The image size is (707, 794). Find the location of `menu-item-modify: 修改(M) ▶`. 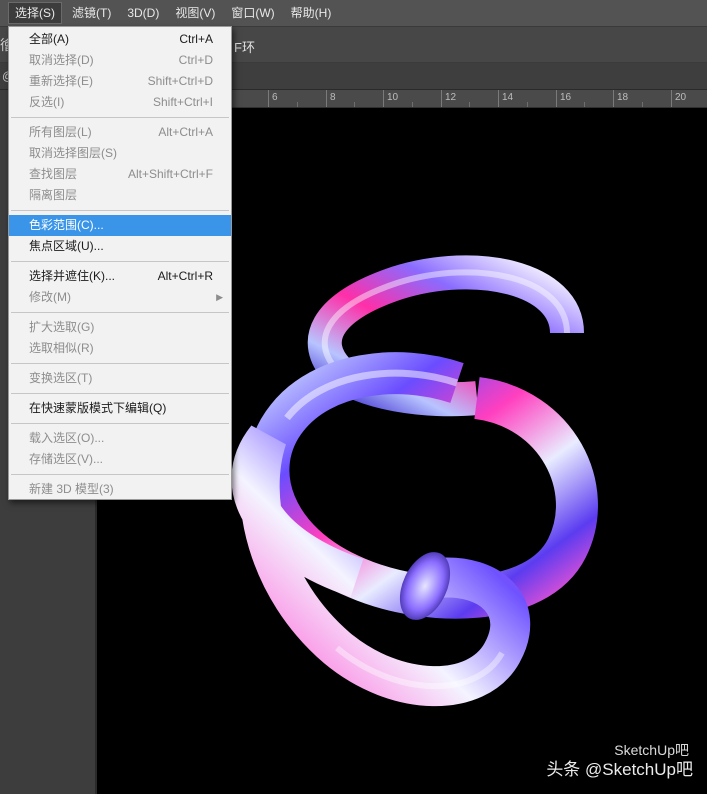

menu-item-modify: 修改(M) ▶ is located at coordinates (120, 297).